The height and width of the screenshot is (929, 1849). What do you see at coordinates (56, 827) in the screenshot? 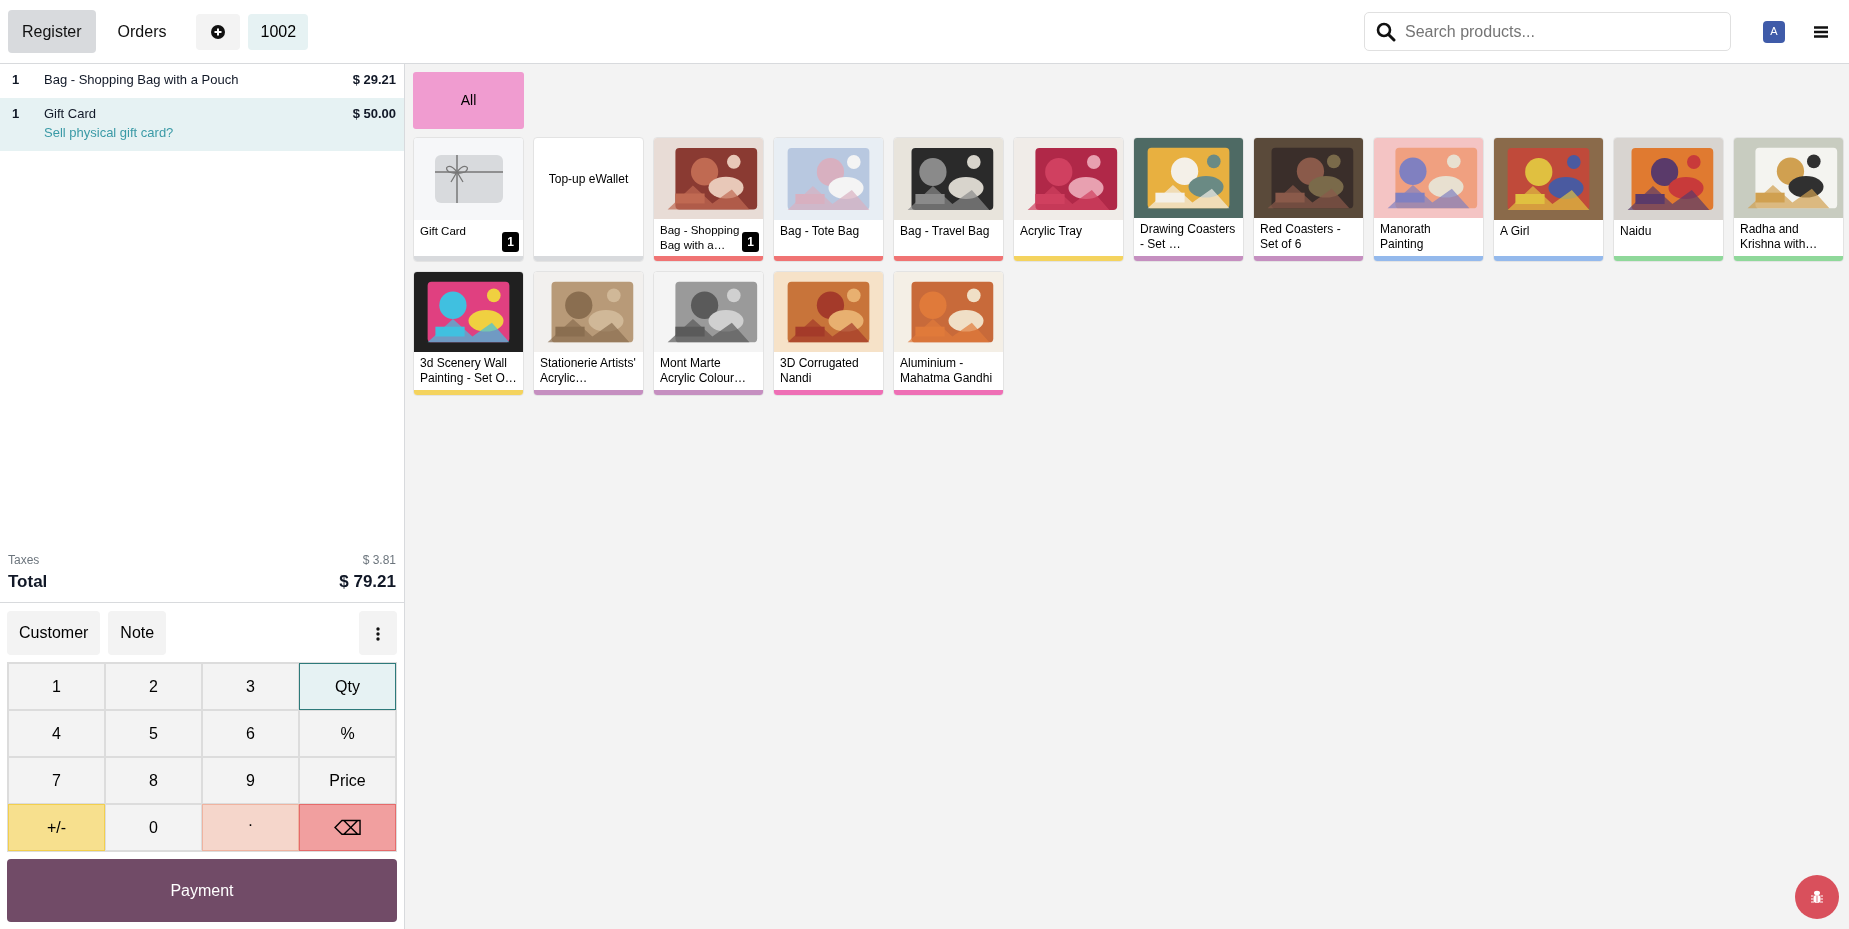
I see `numpad-key: +/-` at bounding box center [56, 827].